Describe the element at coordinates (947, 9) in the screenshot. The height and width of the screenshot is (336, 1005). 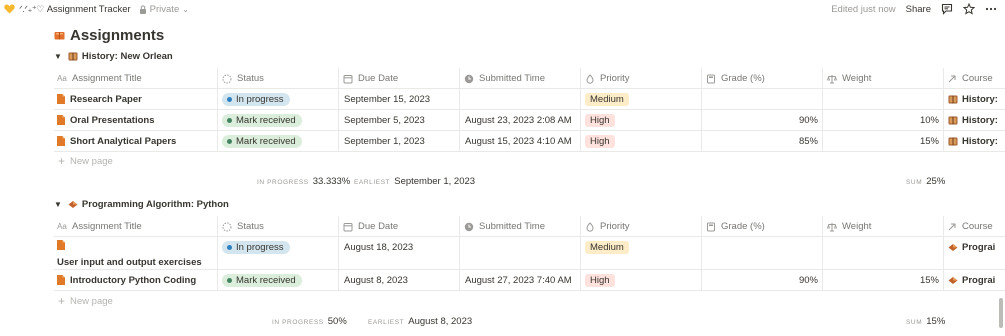
I see `comment-icon` at that location.